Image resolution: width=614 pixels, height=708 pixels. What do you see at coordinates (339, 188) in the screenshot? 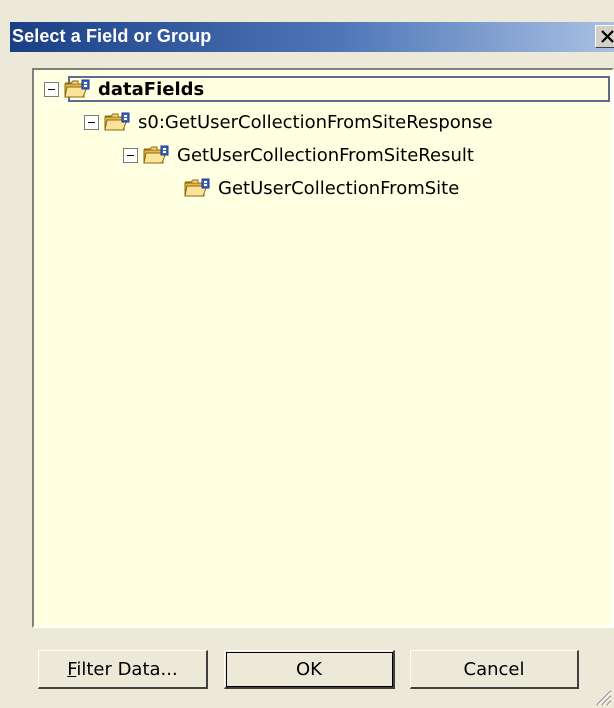
I see `tree-node-label: GetUserCollectionFromSite` at bounding box center [339, 188].